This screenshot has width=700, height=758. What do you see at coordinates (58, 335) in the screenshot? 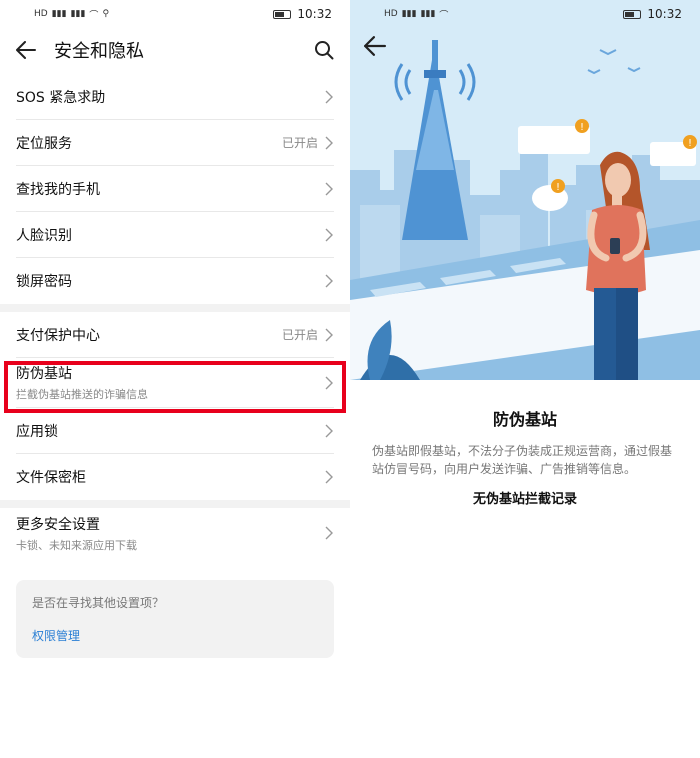
I see `item-label: 支付保护中心` at bounding box center [58, 335].